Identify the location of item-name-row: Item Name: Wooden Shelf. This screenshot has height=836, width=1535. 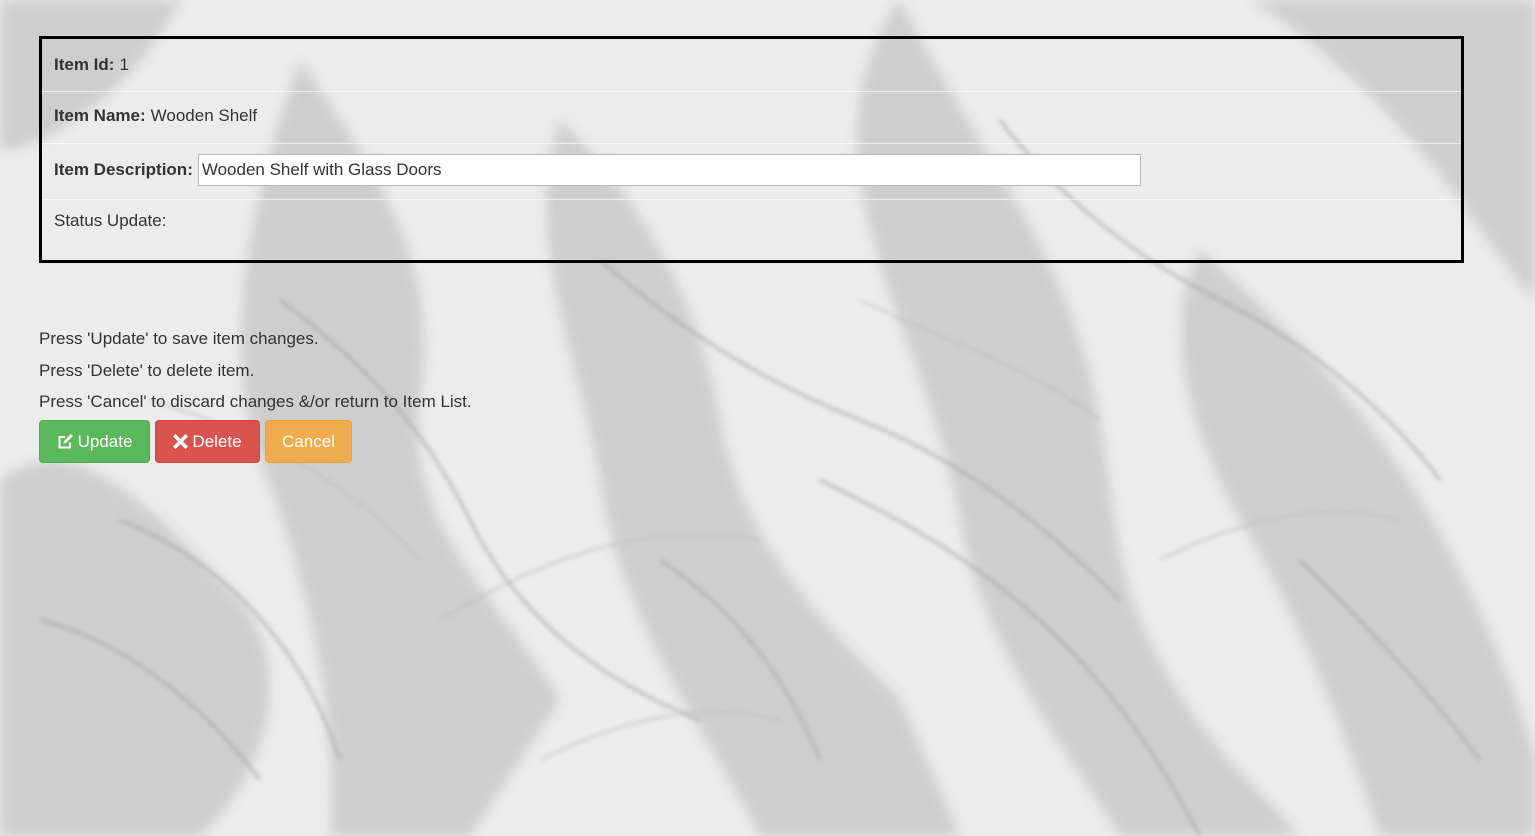
(757, 116).